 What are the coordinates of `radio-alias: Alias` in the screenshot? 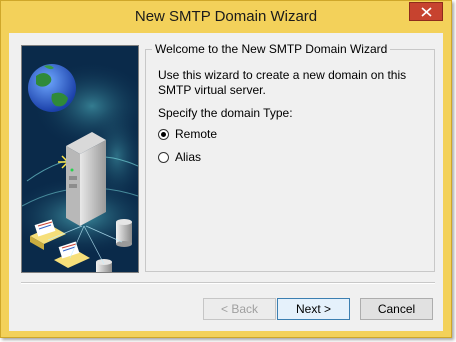 It's located at (179, 157).